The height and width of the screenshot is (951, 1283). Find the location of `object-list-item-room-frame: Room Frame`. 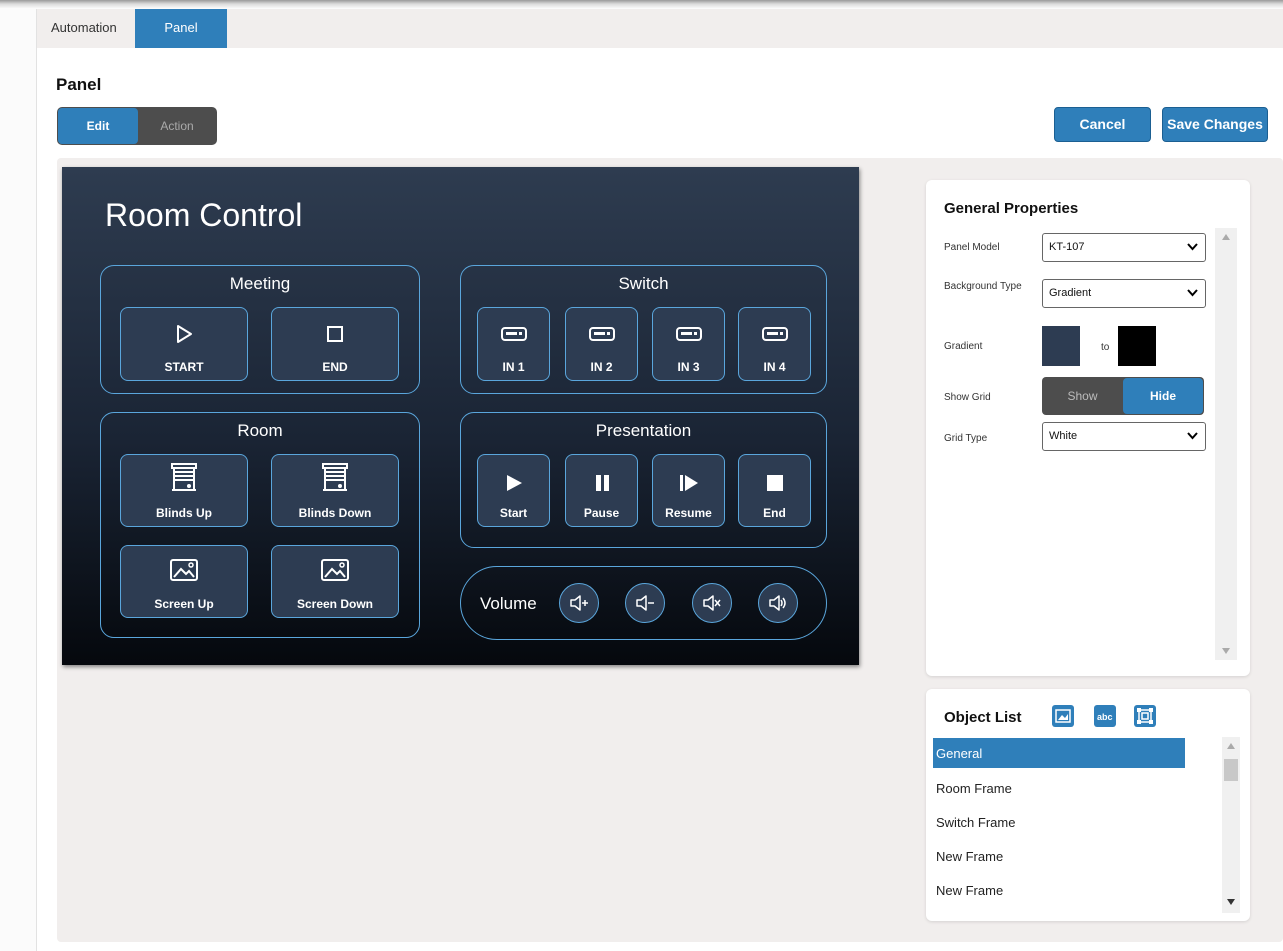

object-list-item-room-frame: Room Frame is located at coordinates (1059, 788).